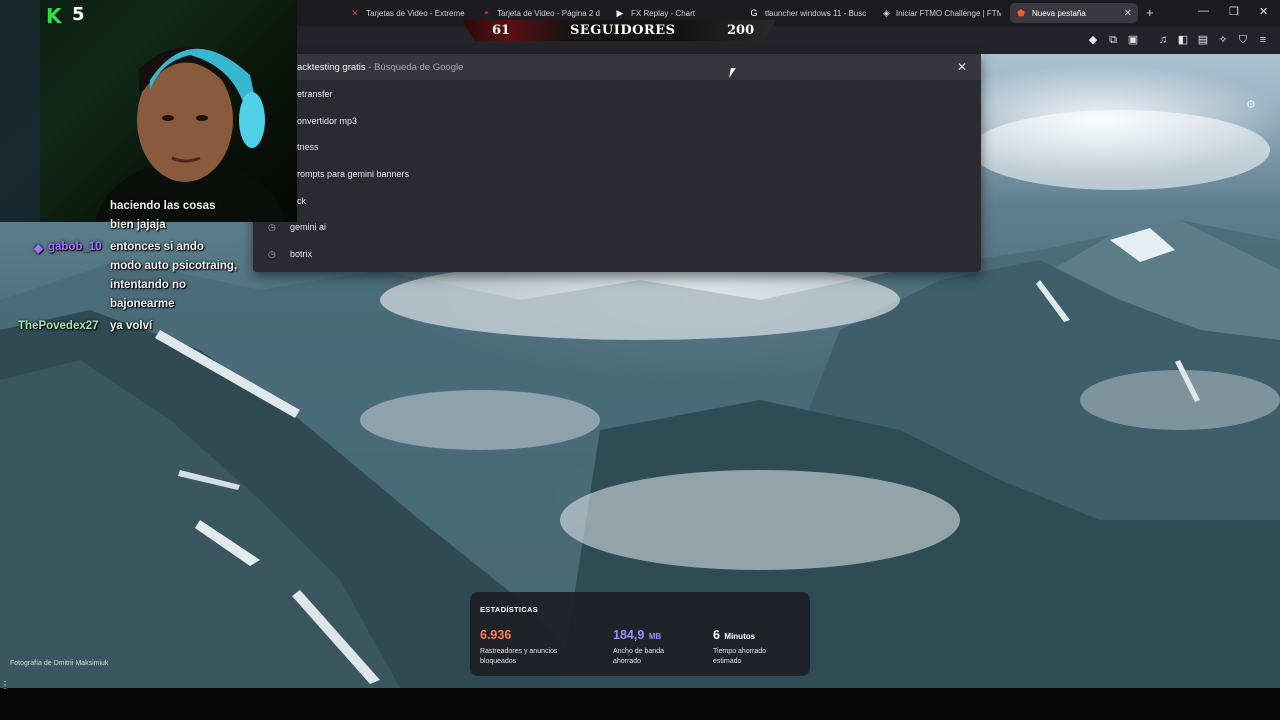  What do you see at coordinates (620, 13) in the screenshot?
I see `play-logo-icon: ▶` at bounding box center [620, 13].